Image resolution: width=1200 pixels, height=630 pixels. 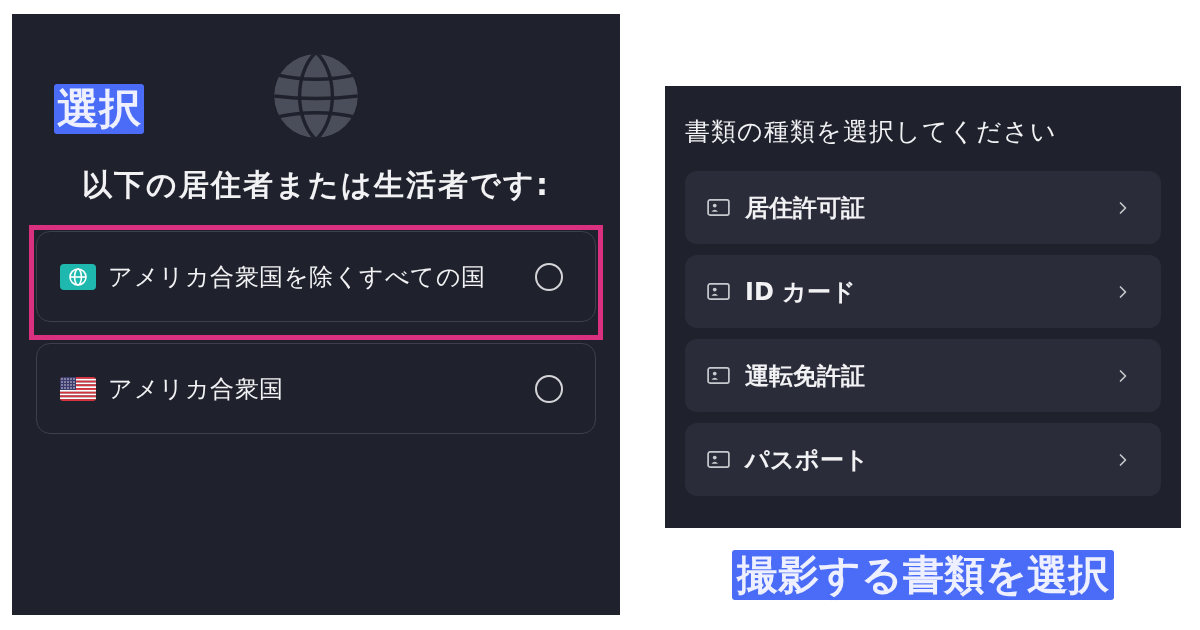 What do you see at coordinates (923, 291) in the screenshot?
I see `document-option: ID カード` at bounding box center [923, 291].